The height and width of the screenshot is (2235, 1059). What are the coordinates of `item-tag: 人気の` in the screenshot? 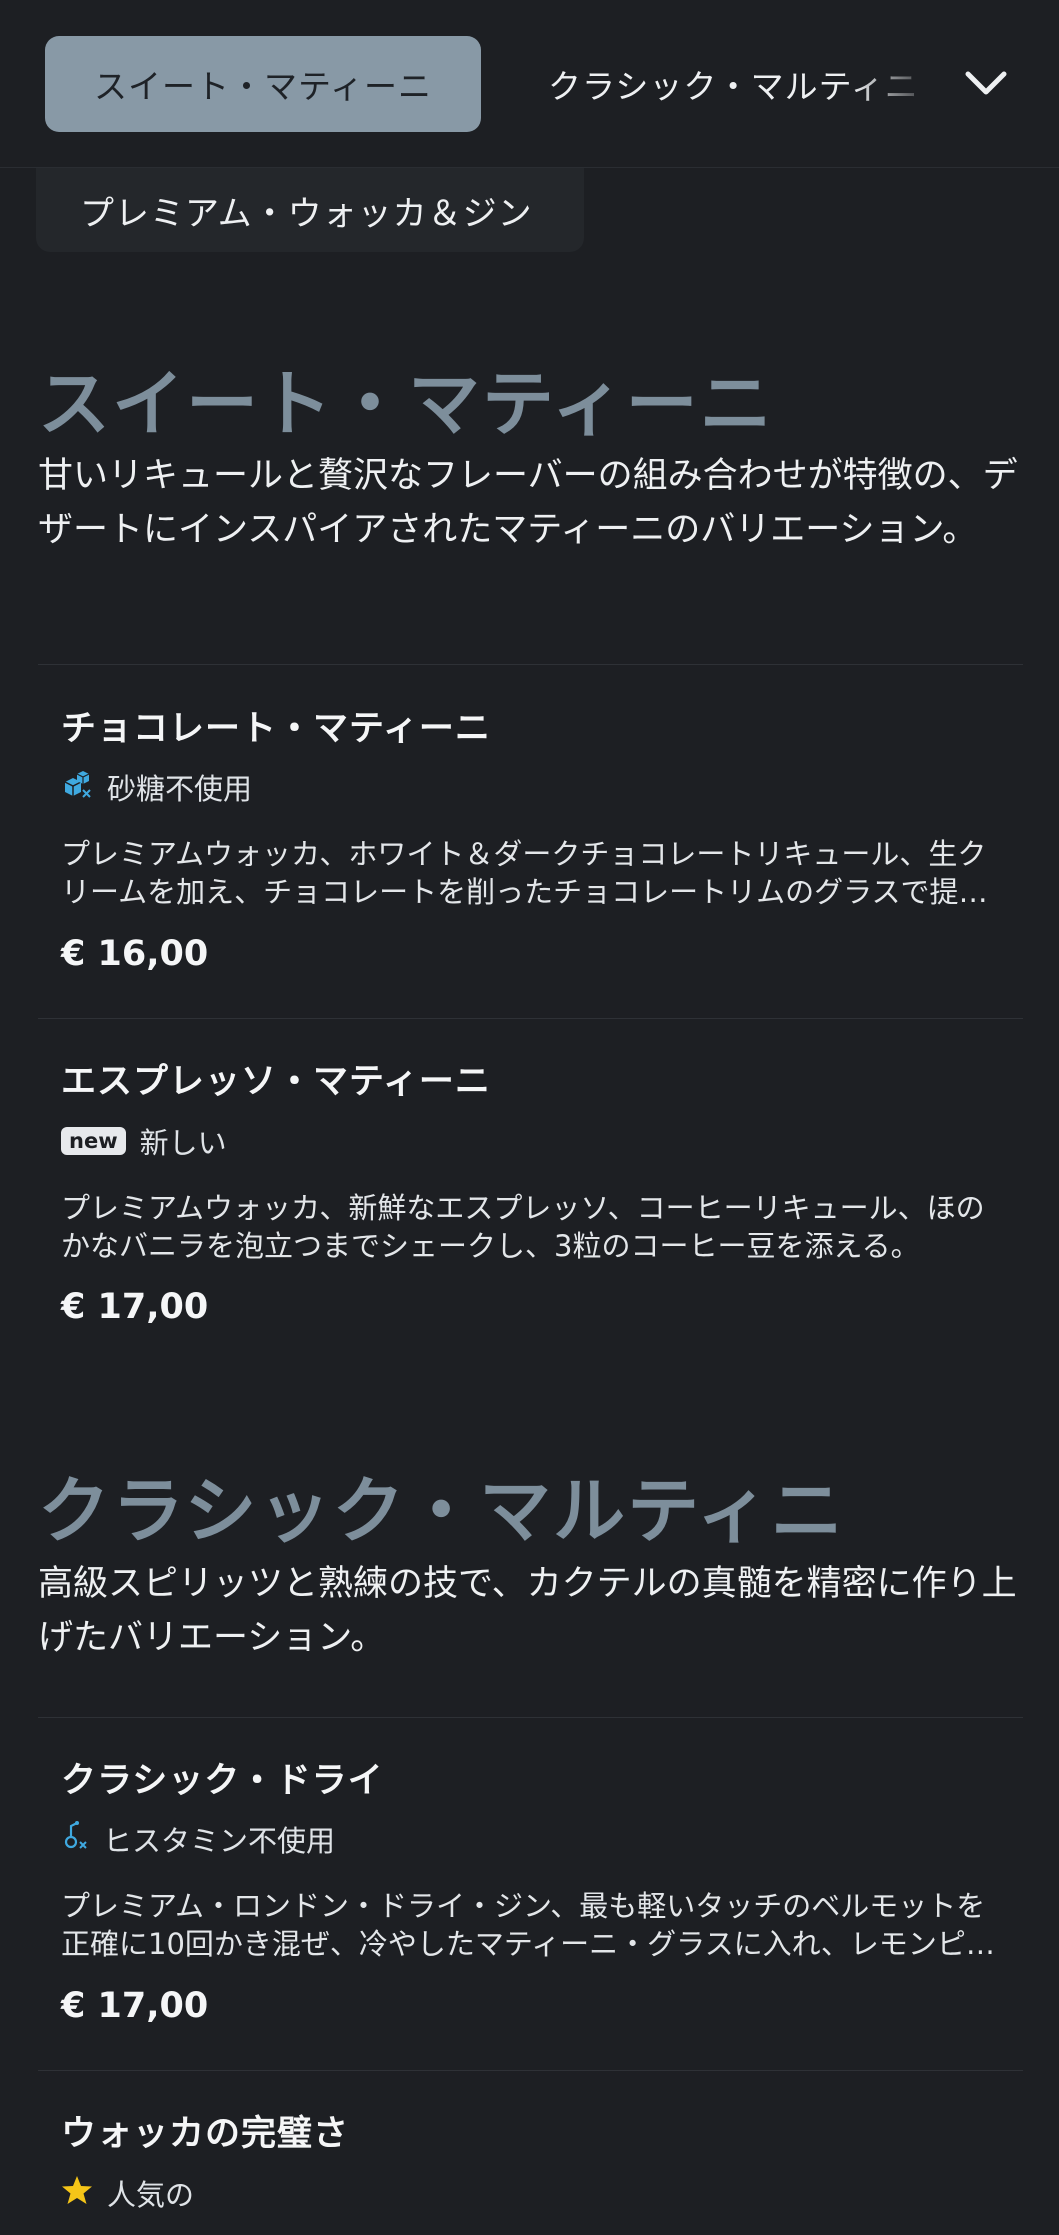 It's located at (127, 2193).